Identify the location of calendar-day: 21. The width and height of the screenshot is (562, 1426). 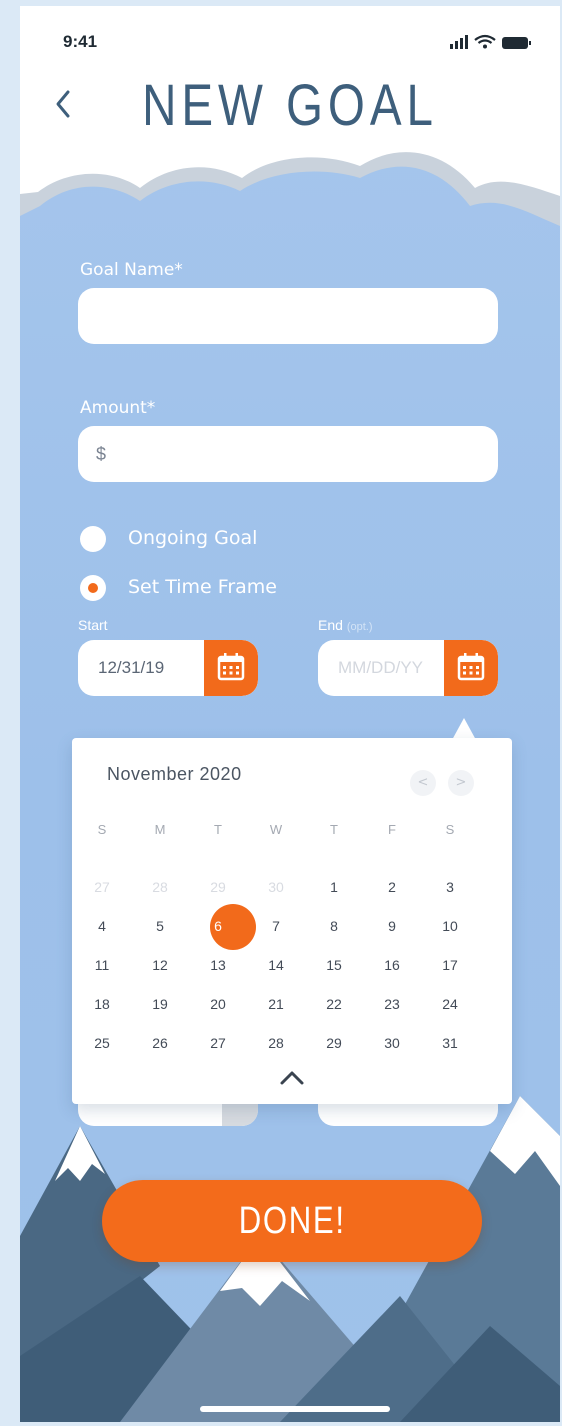
(276, 1004).